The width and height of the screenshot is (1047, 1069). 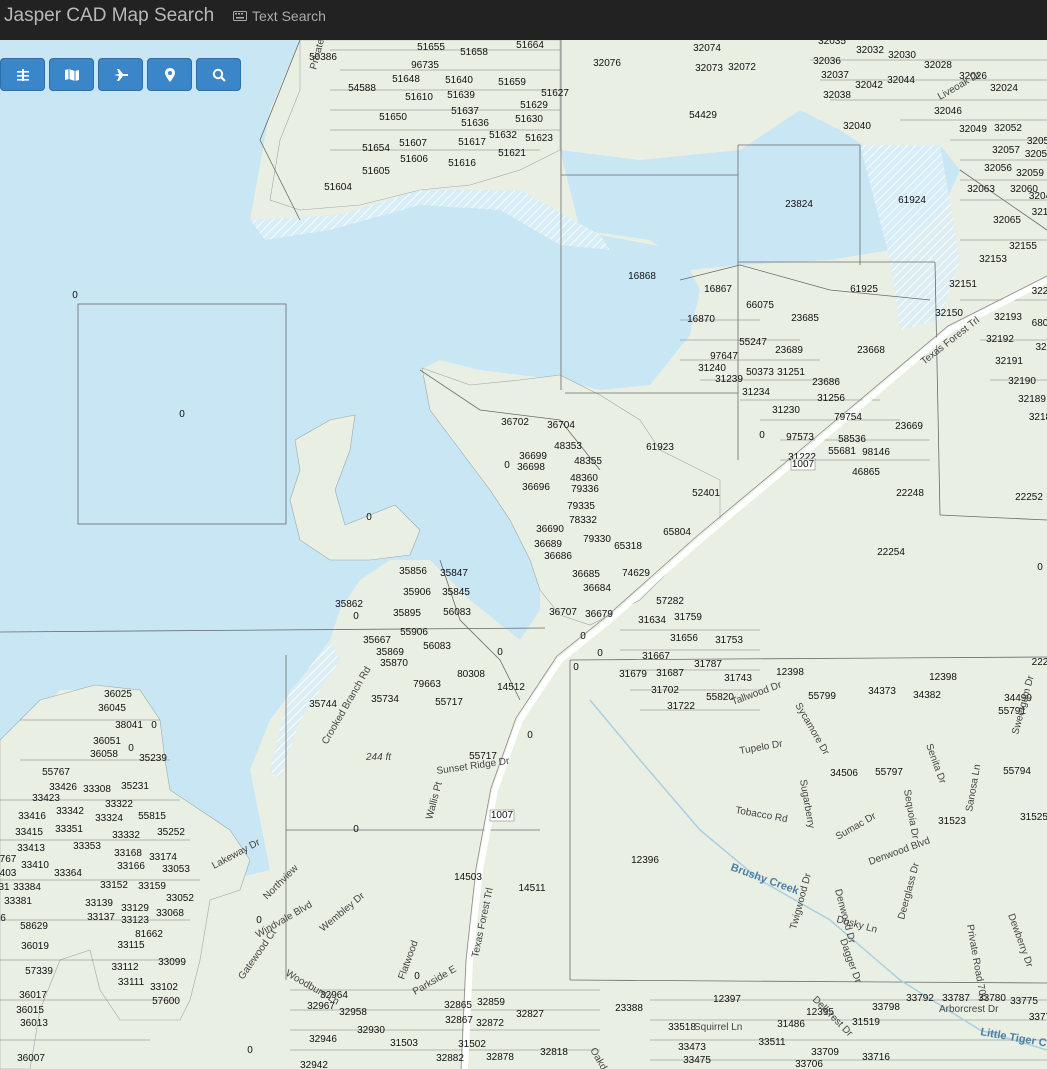 I want to click on app-title: Jasper CAD Map Search, so click(x=109, y=16).